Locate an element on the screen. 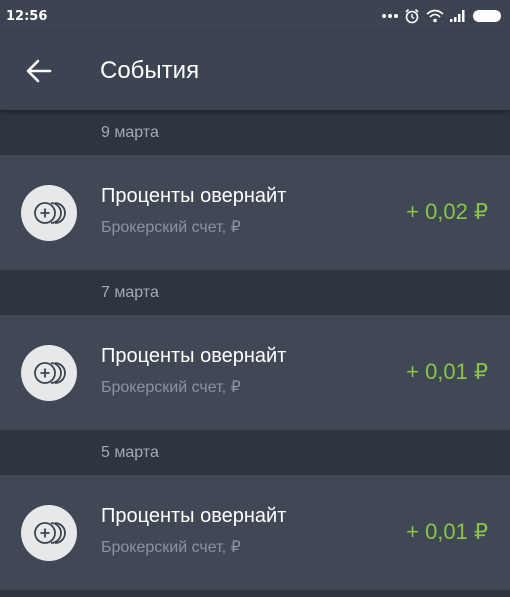 The height and width of the screenshot is (597, 510). back-button is located at coordinates (39, 71).